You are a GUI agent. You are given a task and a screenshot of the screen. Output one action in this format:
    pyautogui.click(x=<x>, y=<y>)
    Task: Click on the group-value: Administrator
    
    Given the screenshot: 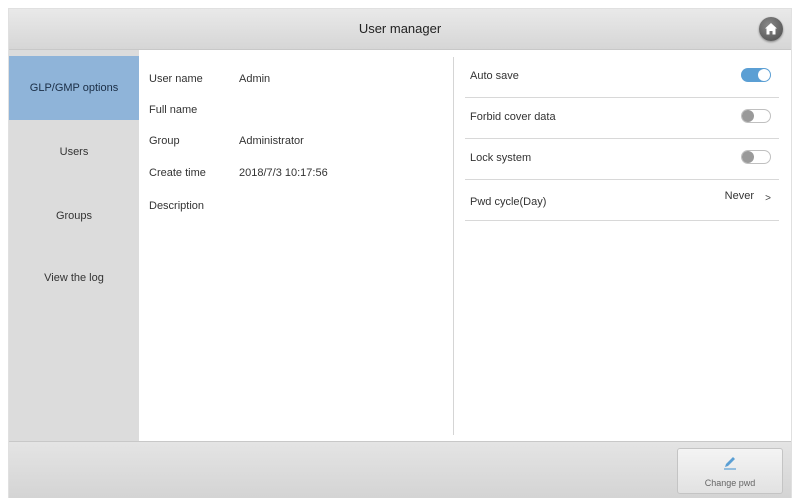 What is the action you would take?
    pyautogui.click(x=271, y=141)
    